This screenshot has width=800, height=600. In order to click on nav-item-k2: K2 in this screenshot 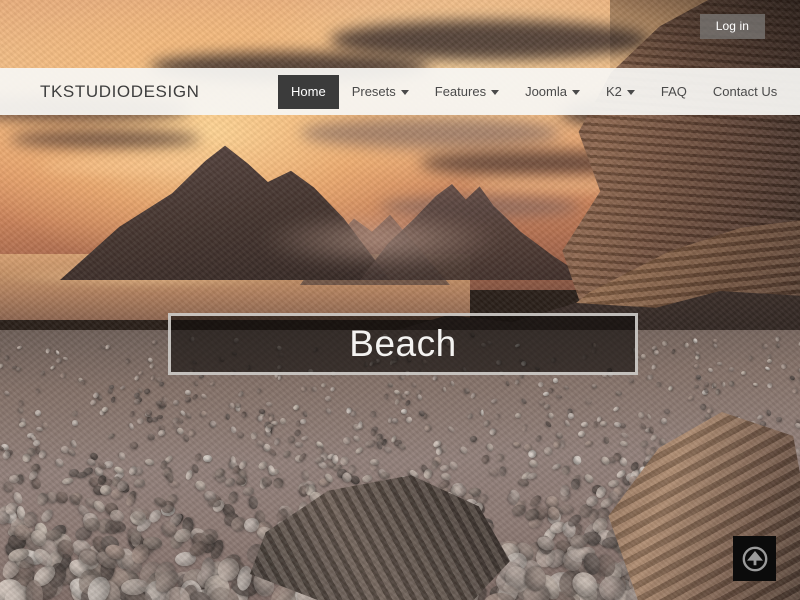, I will do `click(620, 92)`.